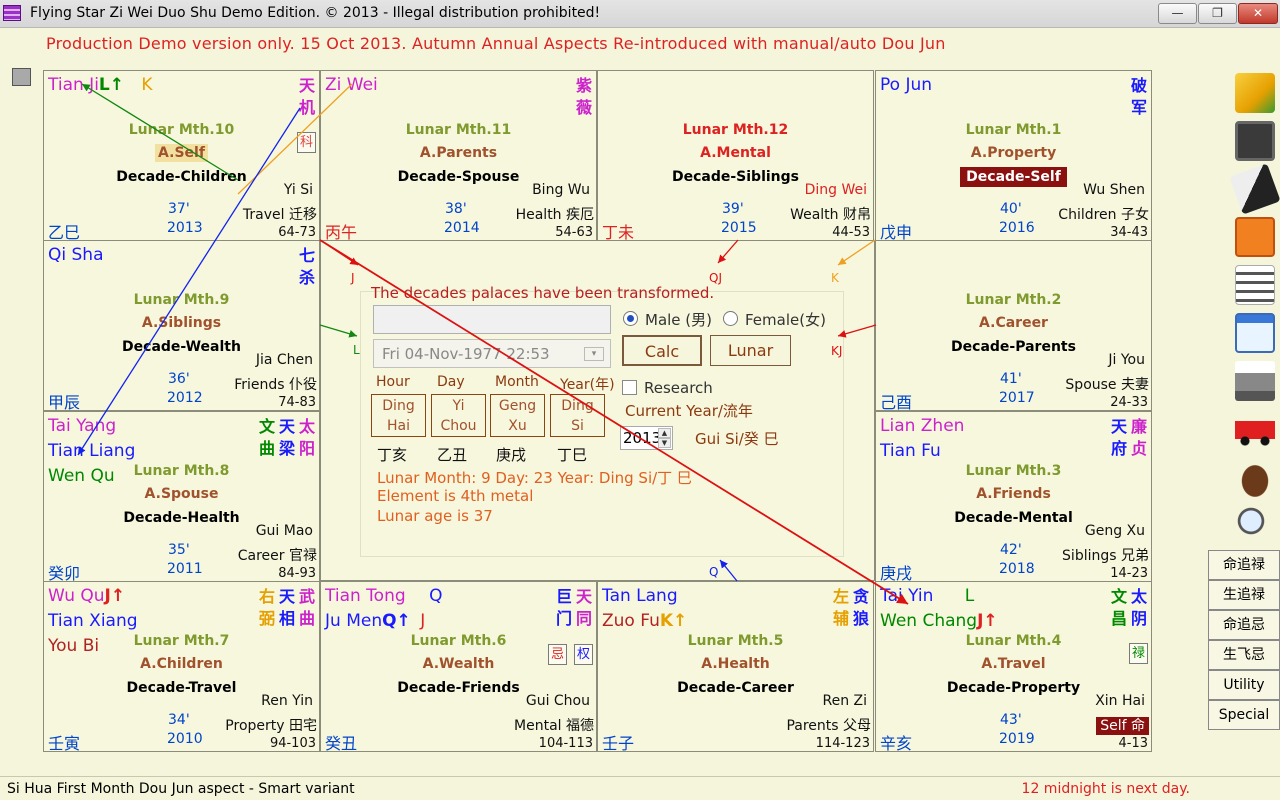  I want to click on ganzhi: 壬子, so click(618, 743).